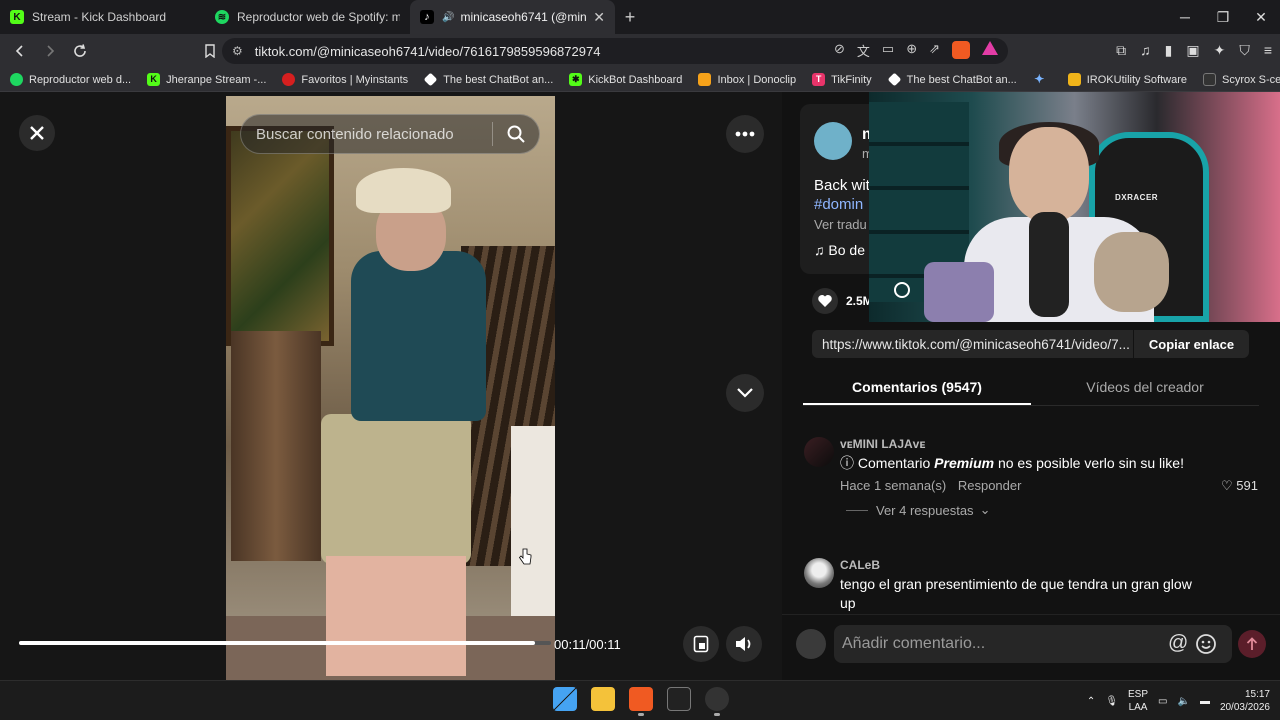 Image resolution: width=1280 pixels, height=720 pixels. What do you see at coordinates (1137, 197) in the screenshot?
I see `chair-brand: DXRACER` at bounding box center [1137, 197].